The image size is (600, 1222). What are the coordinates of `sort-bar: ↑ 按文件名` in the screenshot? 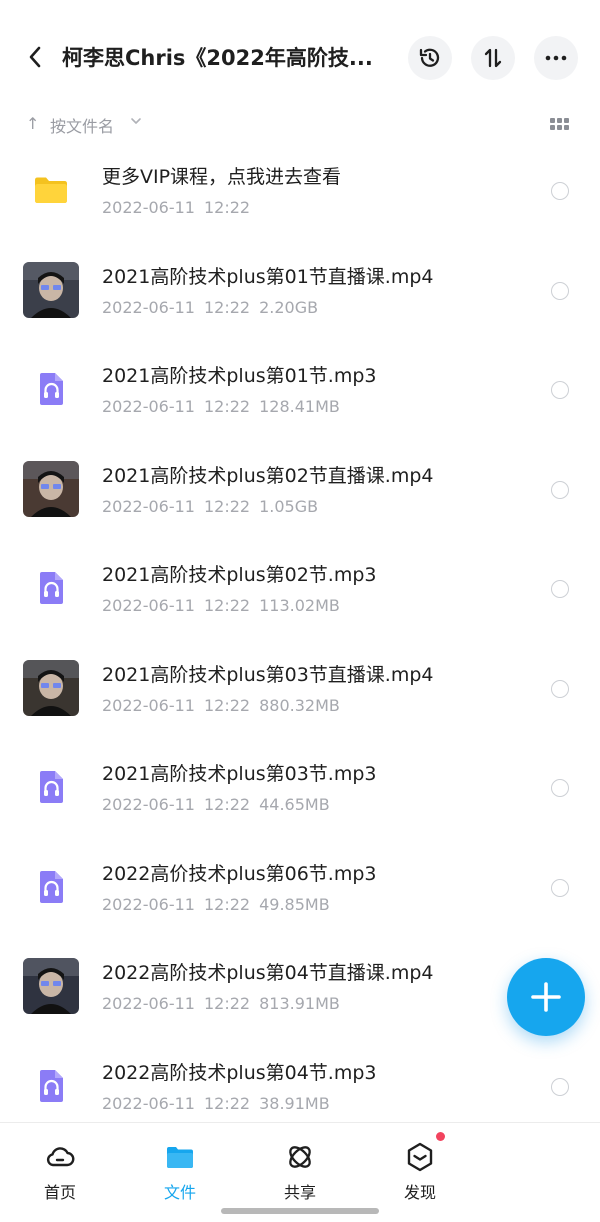 It's located at (300, 125).